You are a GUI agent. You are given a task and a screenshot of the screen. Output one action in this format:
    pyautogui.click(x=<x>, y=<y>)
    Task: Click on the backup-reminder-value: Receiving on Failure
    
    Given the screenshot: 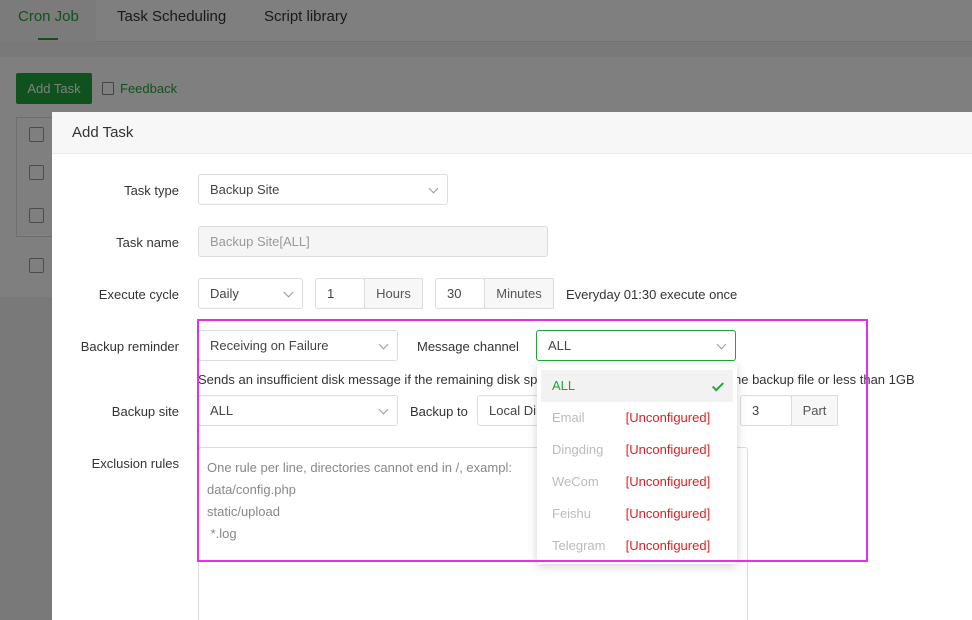 What is the action you would take?
    pyautogui.click(x=269, y=345)
    